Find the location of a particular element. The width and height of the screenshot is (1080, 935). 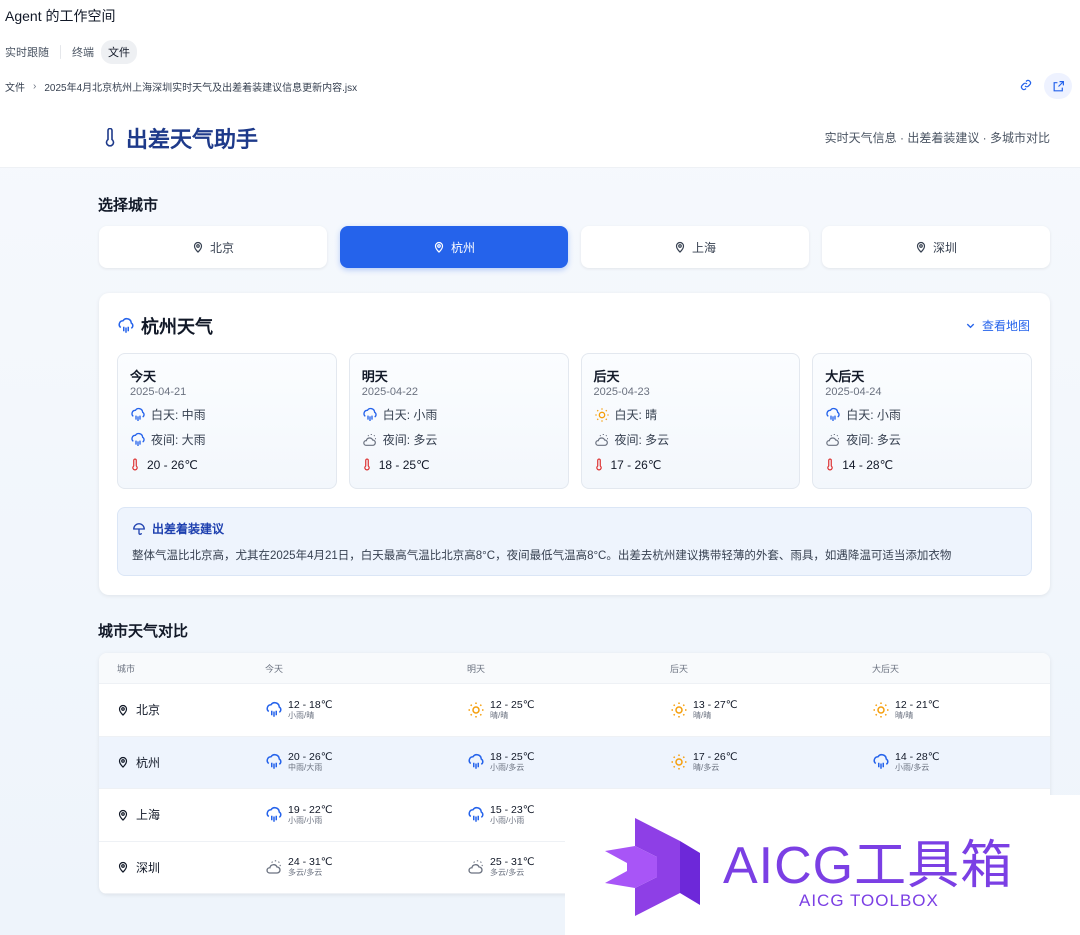

view-map-link: 查看地图 is located at coordinates (997, 325).